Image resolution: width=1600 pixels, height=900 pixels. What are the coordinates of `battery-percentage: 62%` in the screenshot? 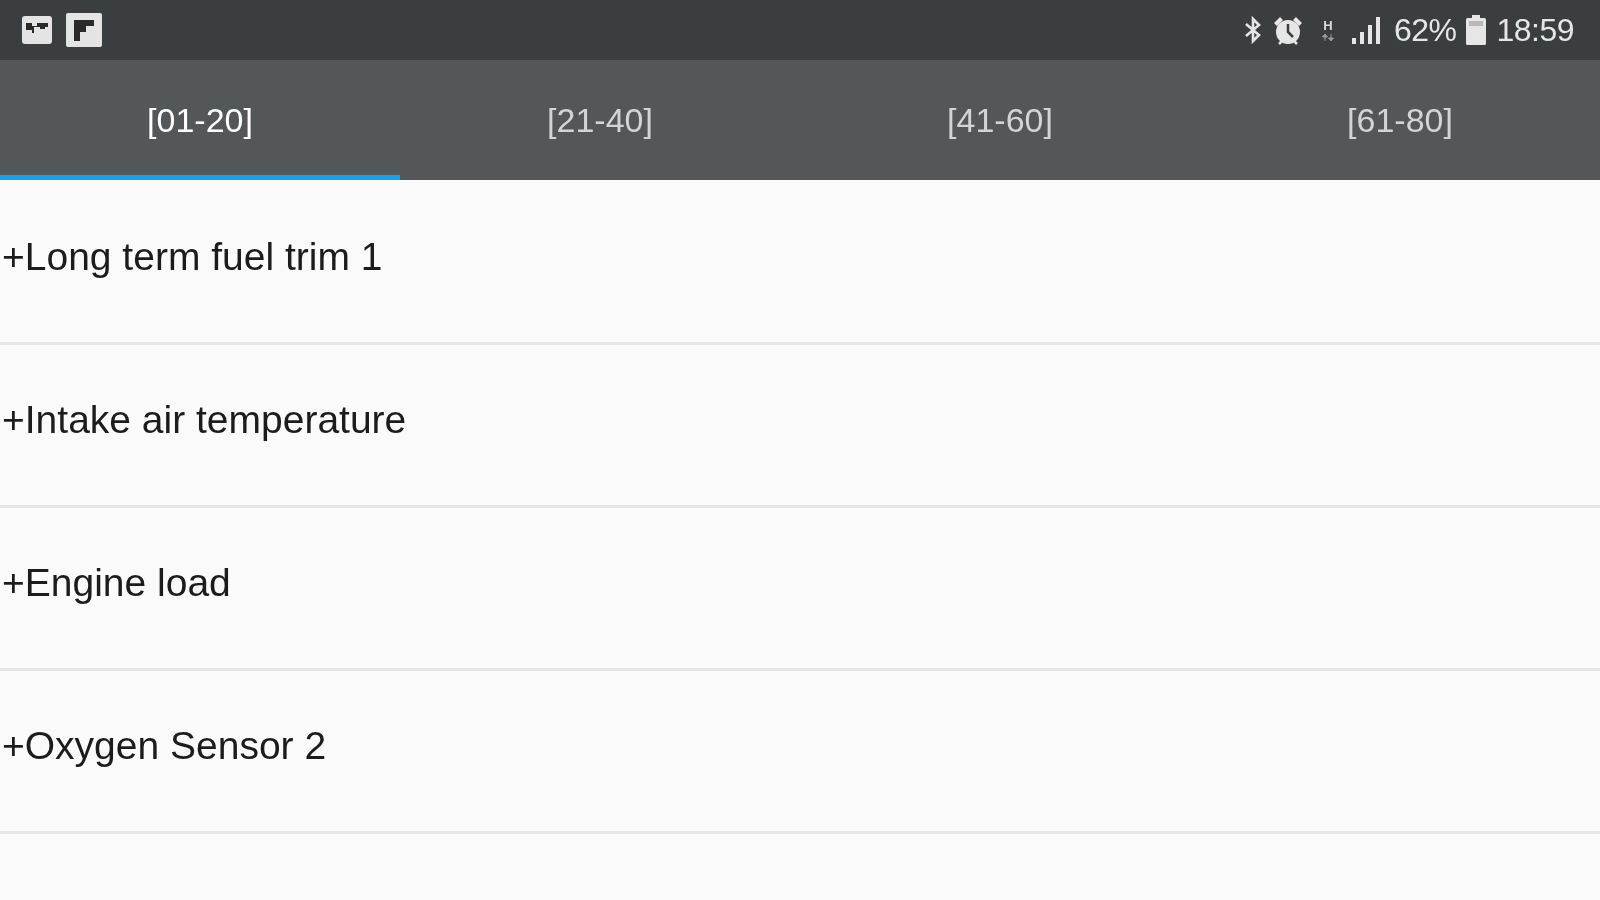 It's located at (1425, 30).